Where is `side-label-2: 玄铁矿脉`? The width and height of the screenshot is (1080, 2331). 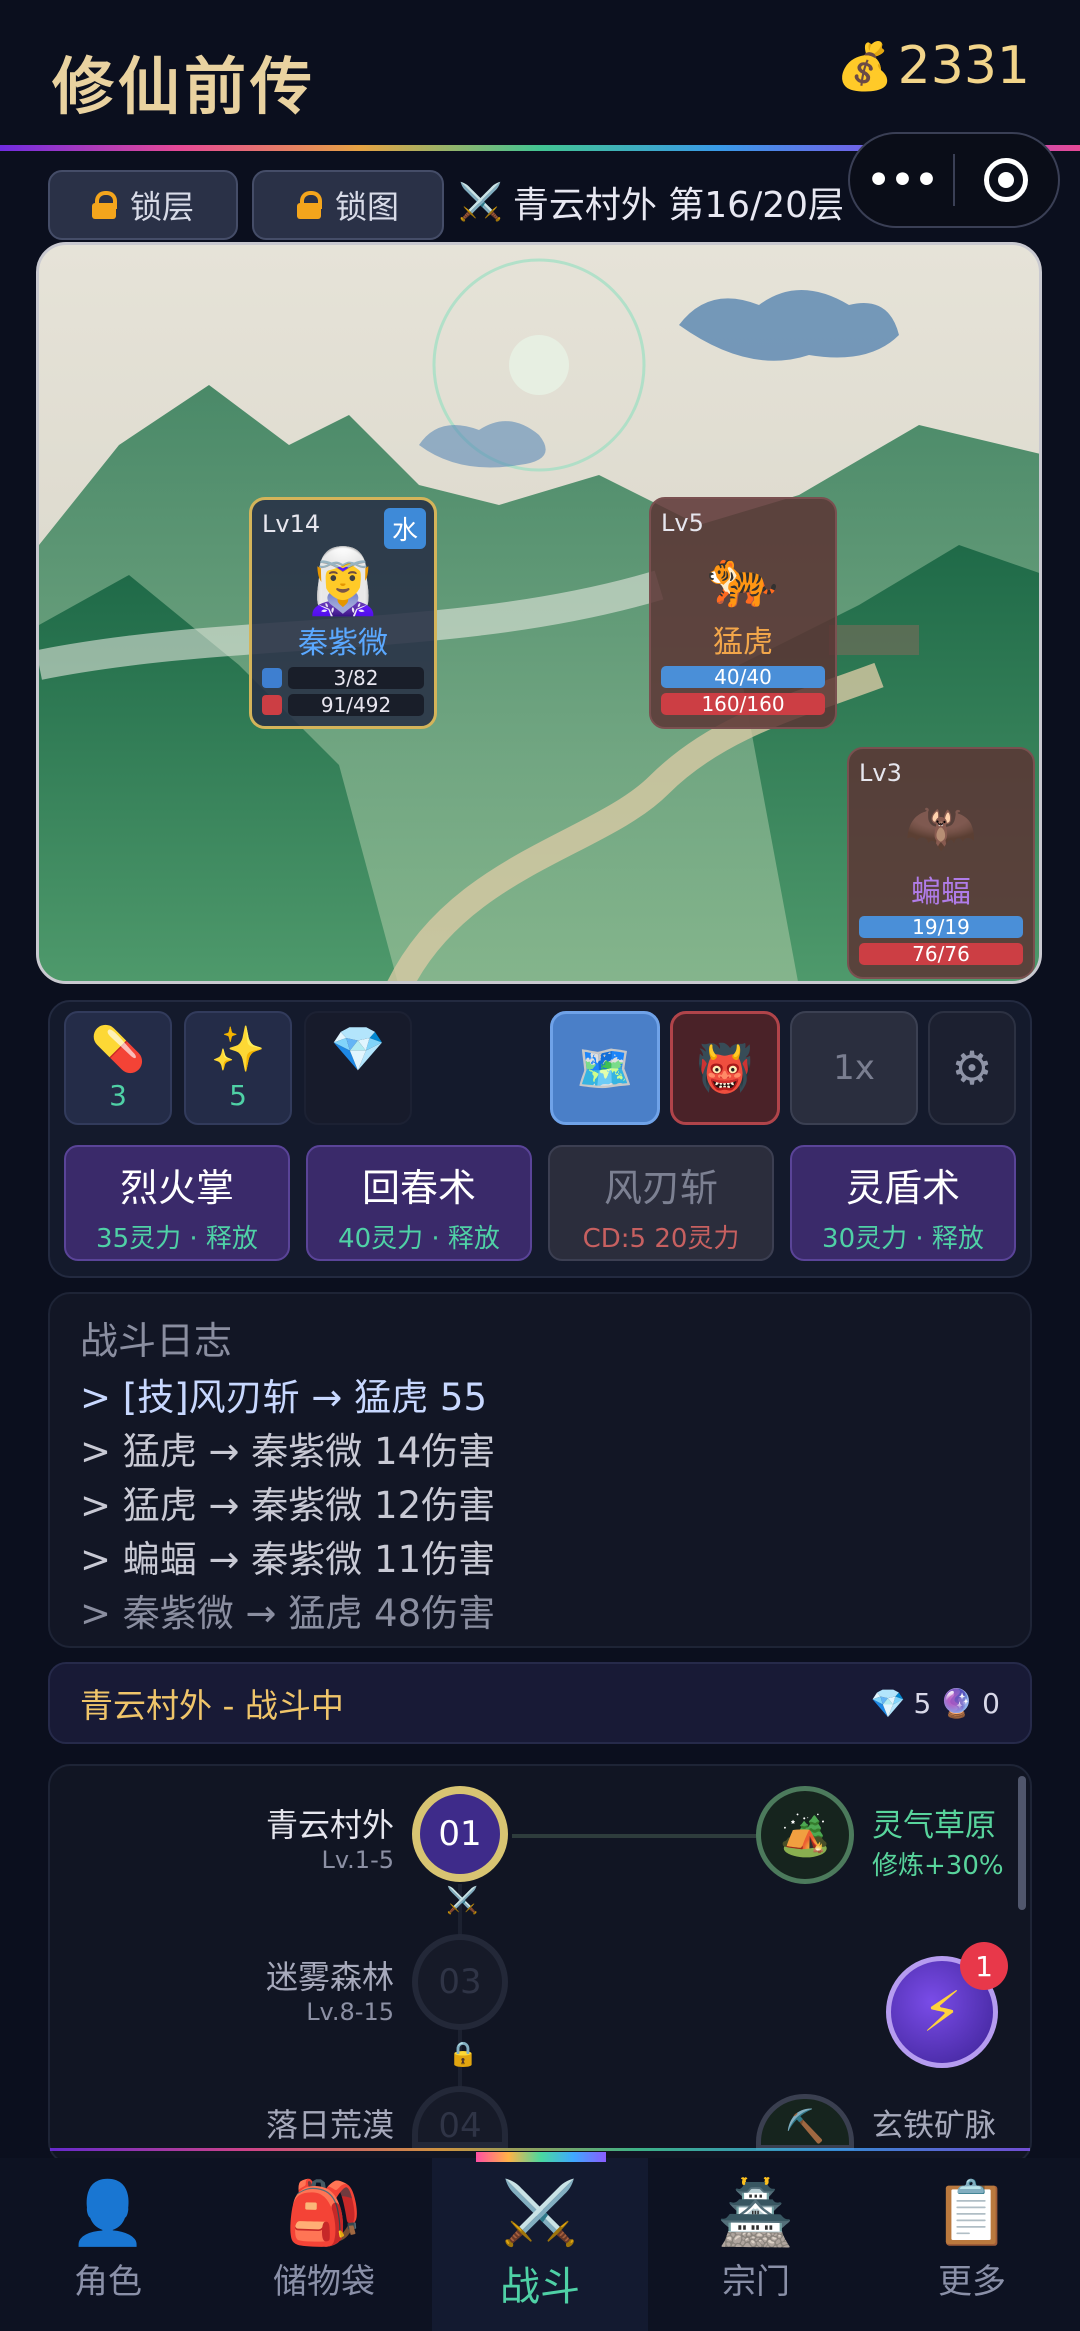
side-label-2: 玄铁矿脉 is located at coordinates (934, 2122).